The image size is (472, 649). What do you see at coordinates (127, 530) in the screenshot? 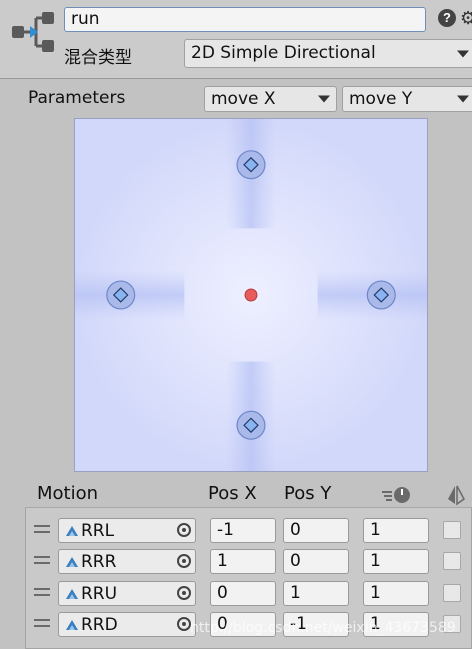
I see `motion-clip-field: RRL` at bounding box center [127, 530].